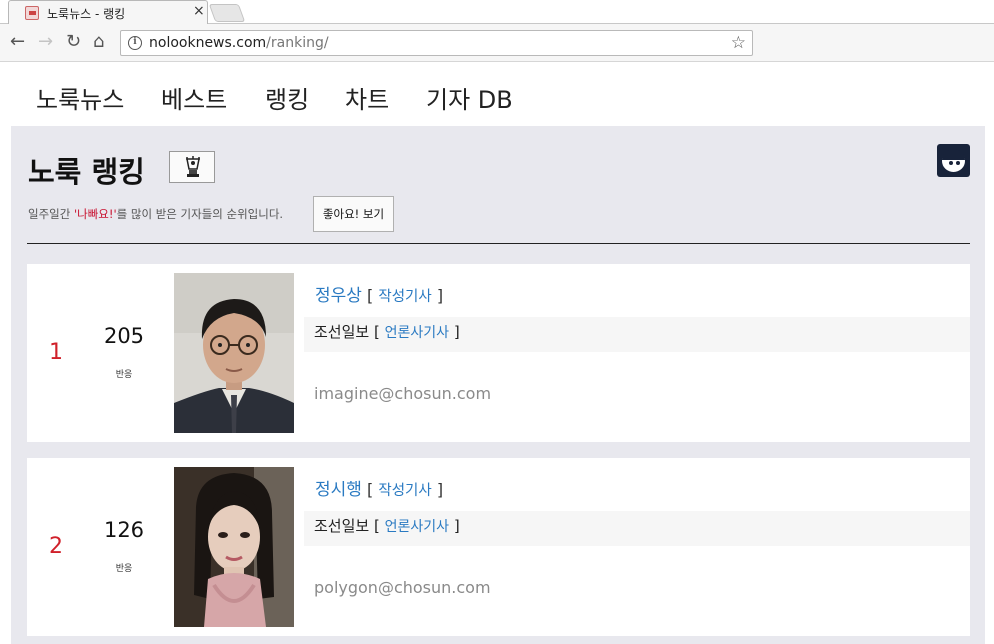 Image resolution: width=994 pixels, height=644 pixels. What do you see at coordinates (497, 12) in the screenshot?
I see `browser-tab-bar: 노룩뉴스 - 랭킹 ×` at bounding box center [497, 12].